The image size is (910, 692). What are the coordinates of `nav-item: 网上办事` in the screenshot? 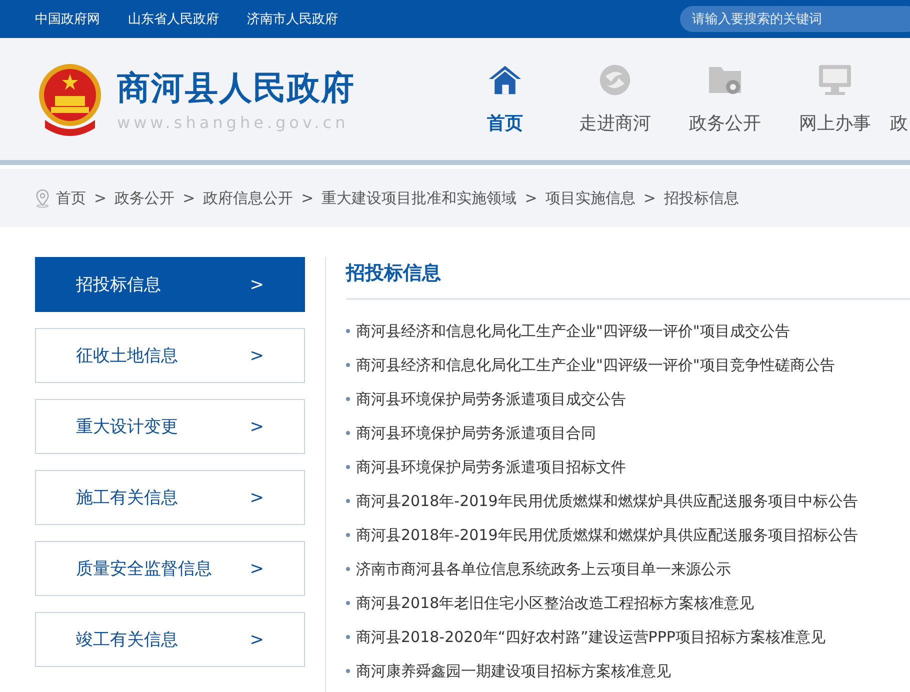 It's located at (835, 99).